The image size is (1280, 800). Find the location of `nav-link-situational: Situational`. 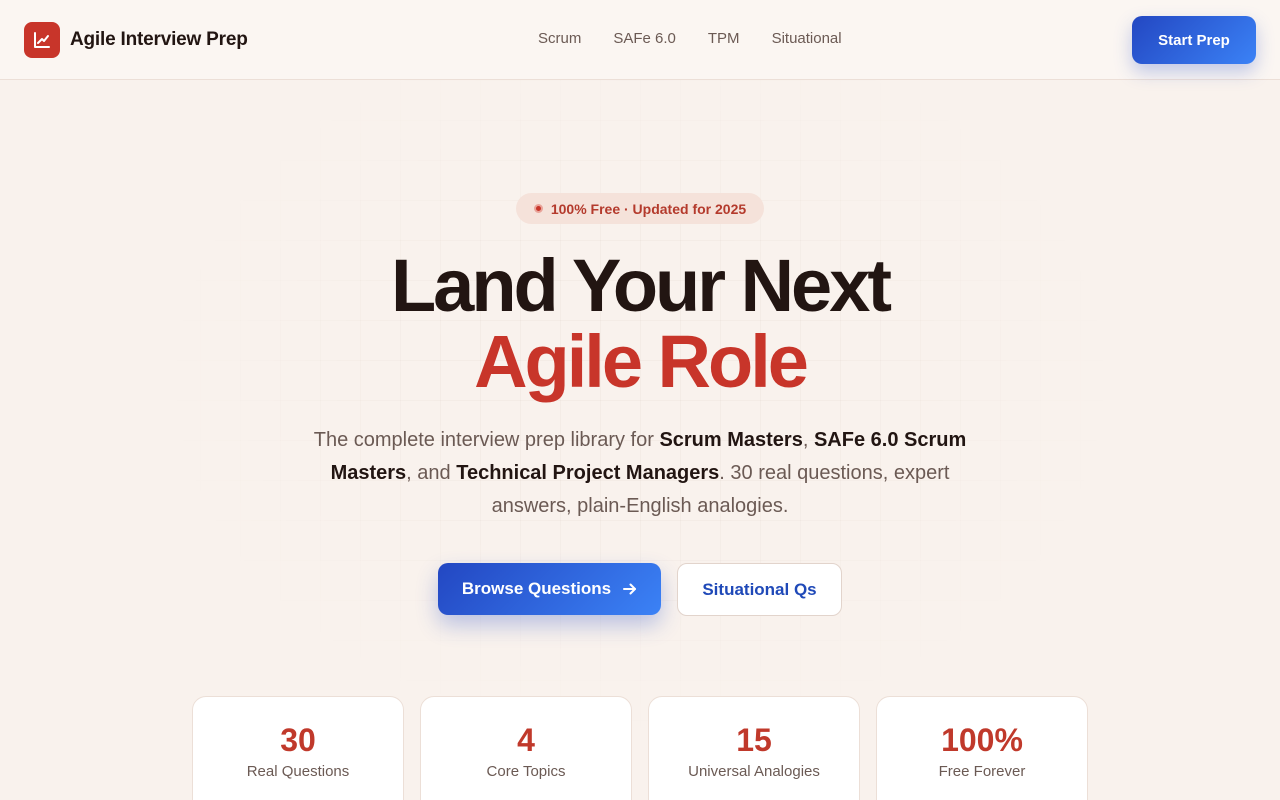

nav-link-situational: Situational is located at coordinates (807, 39).